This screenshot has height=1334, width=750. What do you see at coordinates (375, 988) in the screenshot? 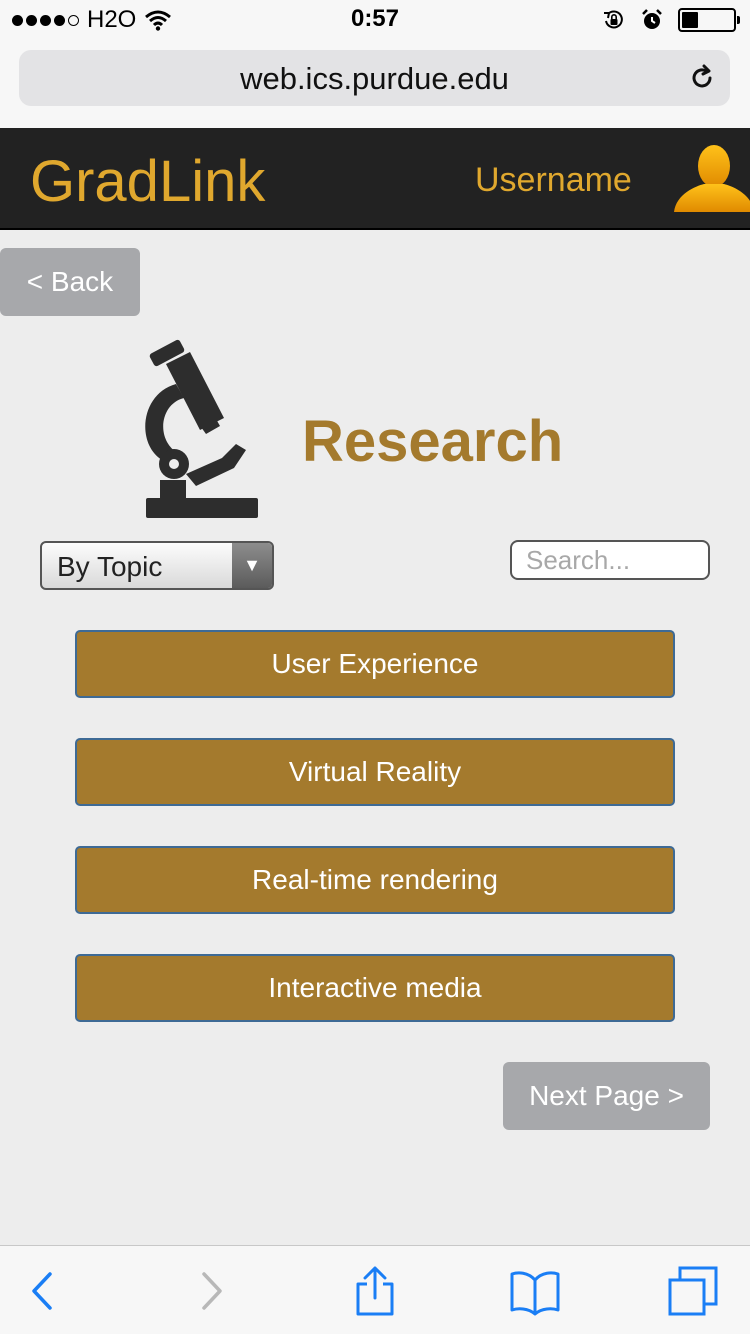
I see `topic-button-interactive-media: Interactive media` at bounding box center [375, 988].